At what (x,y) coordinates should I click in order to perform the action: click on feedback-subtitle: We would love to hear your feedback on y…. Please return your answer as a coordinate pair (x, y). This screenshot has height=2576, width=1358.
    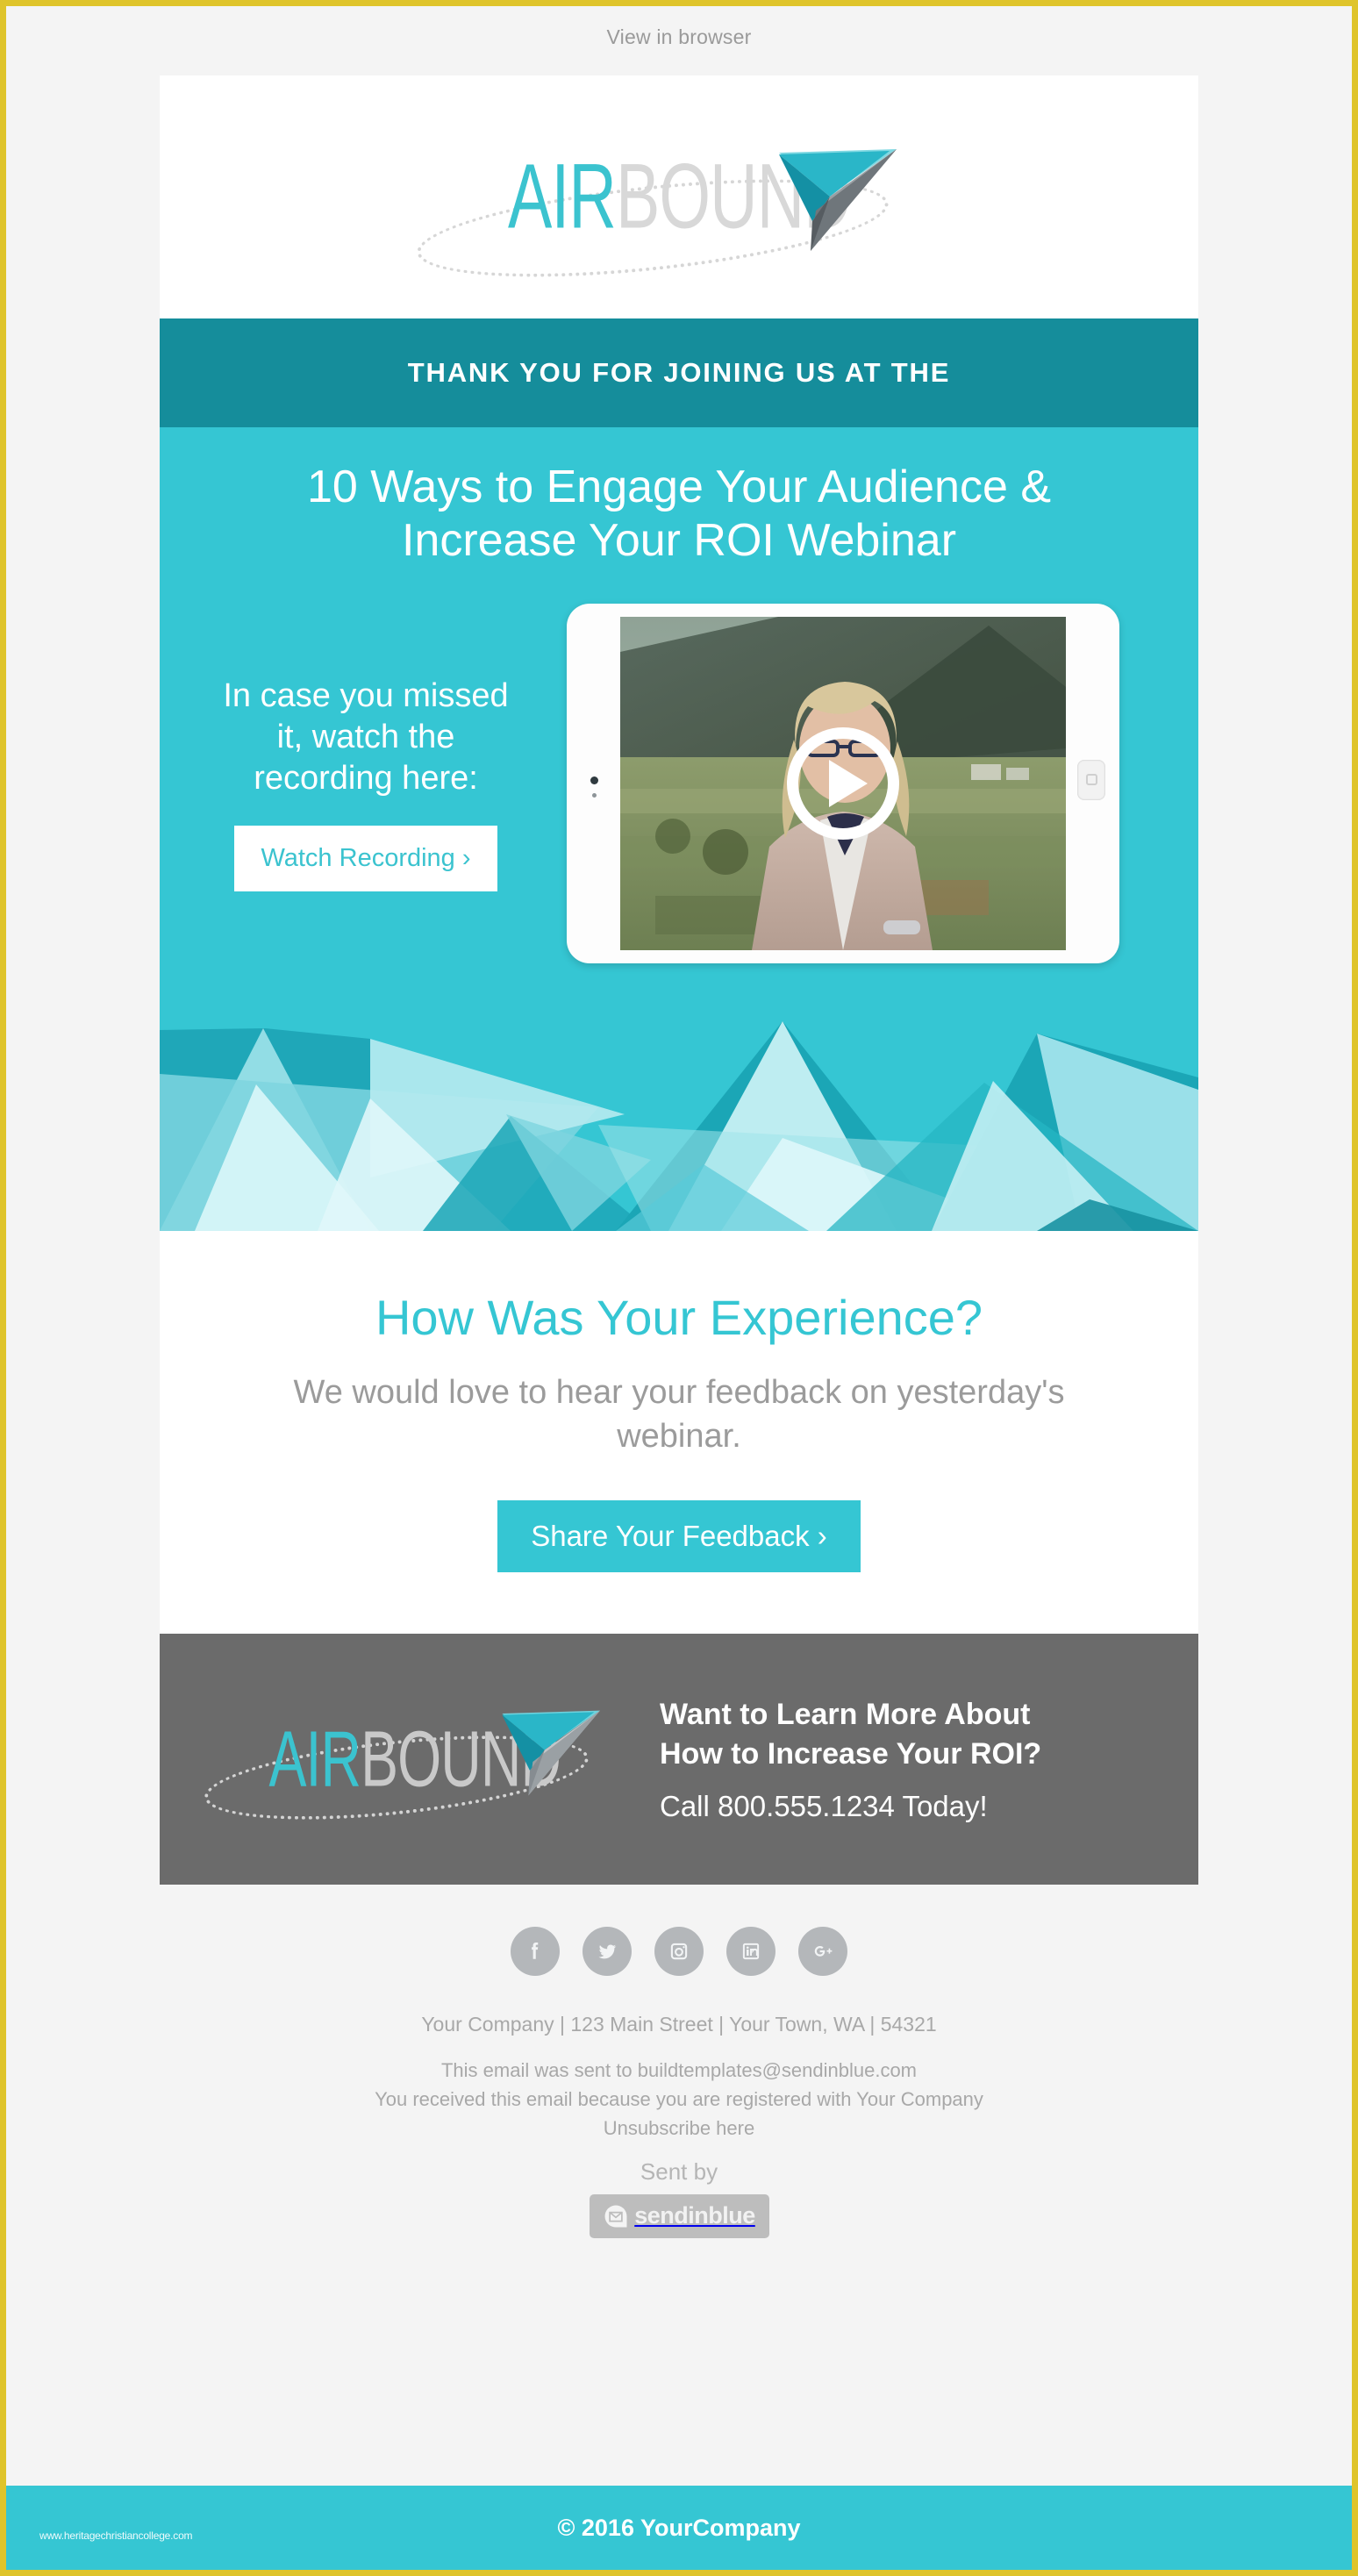
    Looking at the image, I should click on (679, 1414).